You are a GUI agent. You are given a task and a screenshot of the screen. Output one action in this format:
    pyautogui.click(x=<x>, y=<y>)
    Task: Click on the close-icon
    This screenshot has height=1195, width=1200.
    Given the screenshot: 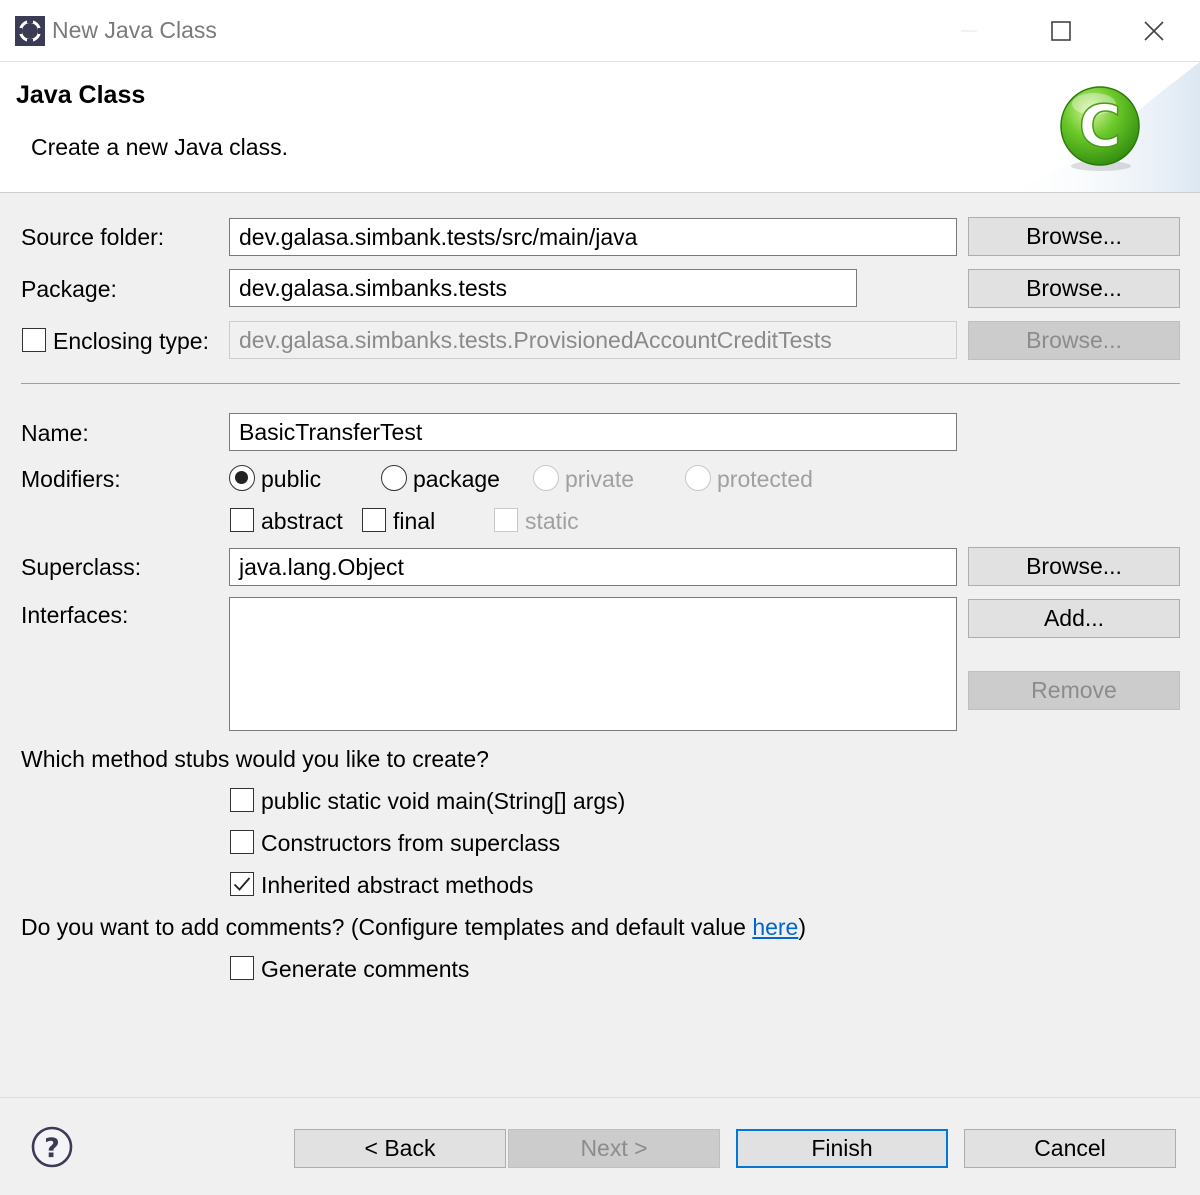 What is the action you would take?
    pyautogui.click(x=1154, y=31)
    